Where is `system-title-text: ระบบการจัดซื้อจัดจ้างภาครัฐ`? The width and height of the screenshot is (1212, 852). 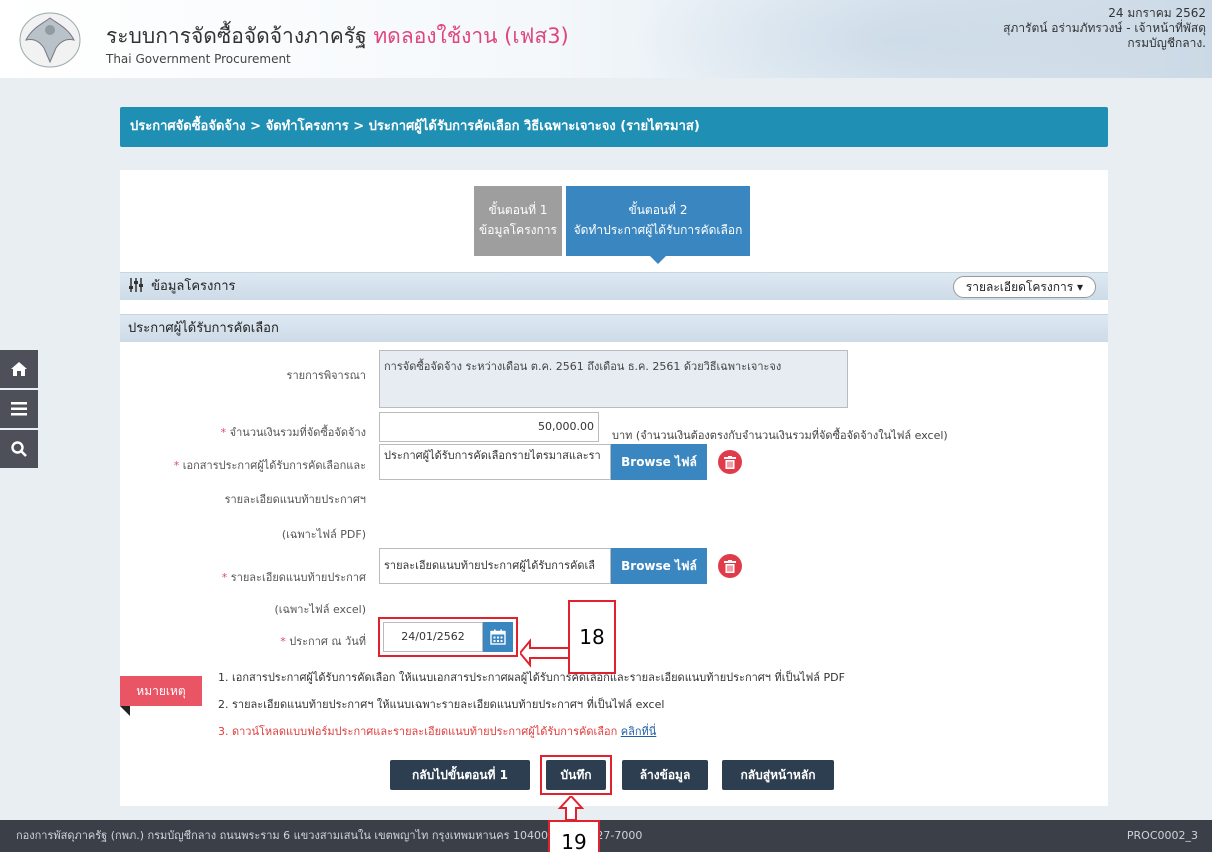 system-title-text: ระบบการจัดซื้อจัดจ้างภาครัฐ is located at coordinates (236, 36).